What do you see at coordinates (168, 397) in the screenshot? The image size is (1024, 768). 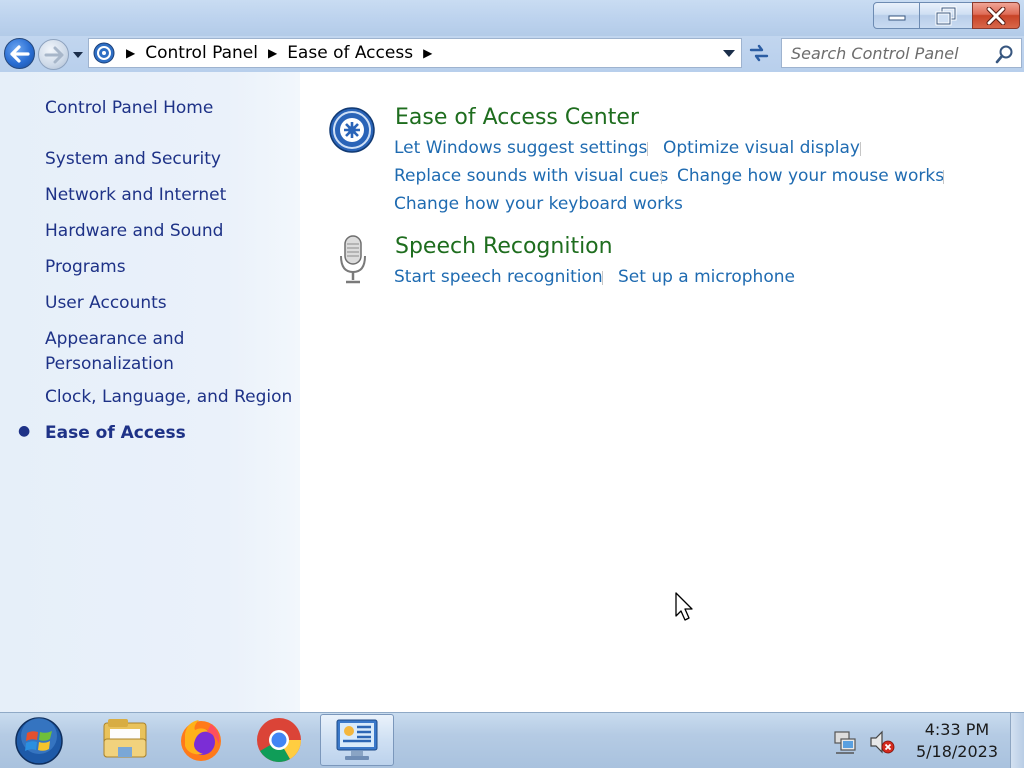 I see `sidebar-item-clock-language-region: Clock, Language, and Region` at bounding box center [168, 397].